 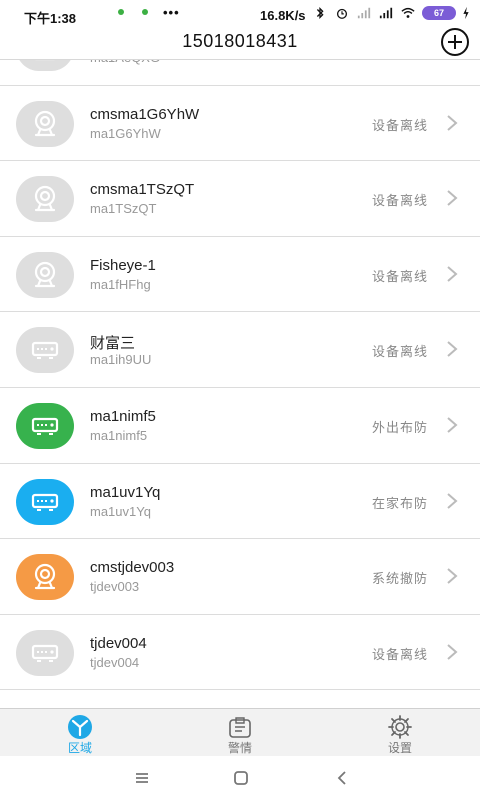 What do you see at coordinates (125, 133) in the screenshot?
I see `device-id: ma1G6YhW` at bounding box center [125, 133].